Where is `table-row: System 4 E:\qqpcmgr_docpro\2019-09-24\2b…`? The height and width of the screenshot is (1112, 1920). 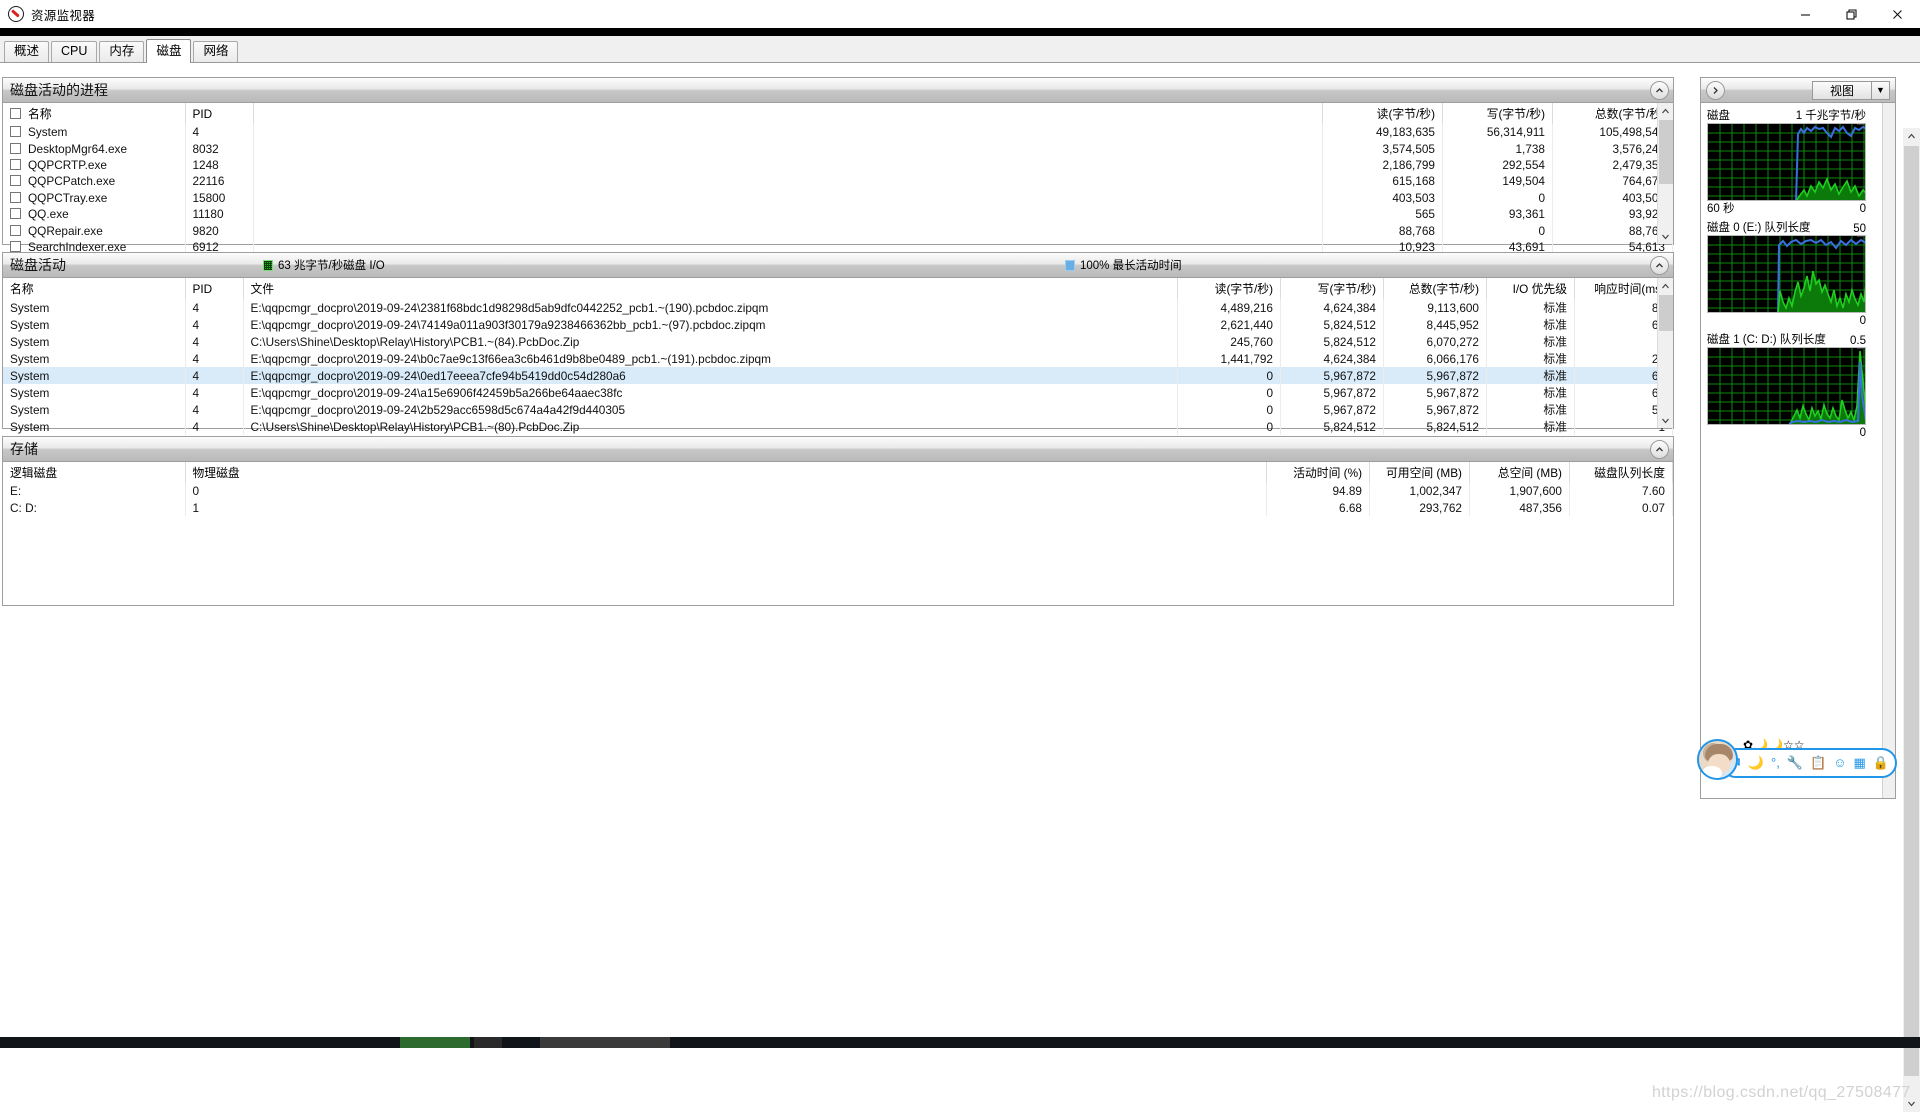 table-row: System 4 E:\qqpcmgr_docpro\2019-09-24\2b… is located at coordinates (838, 409).